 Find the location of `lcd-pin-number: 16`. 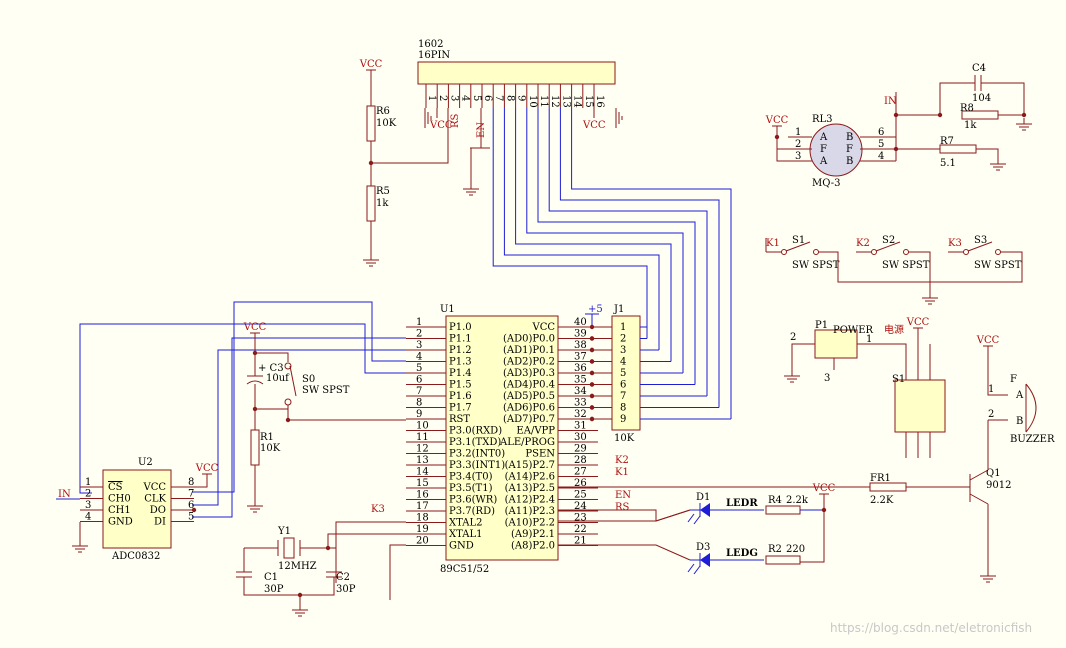

lcd-pin-number: 16 is located at coordinates (599, 101).